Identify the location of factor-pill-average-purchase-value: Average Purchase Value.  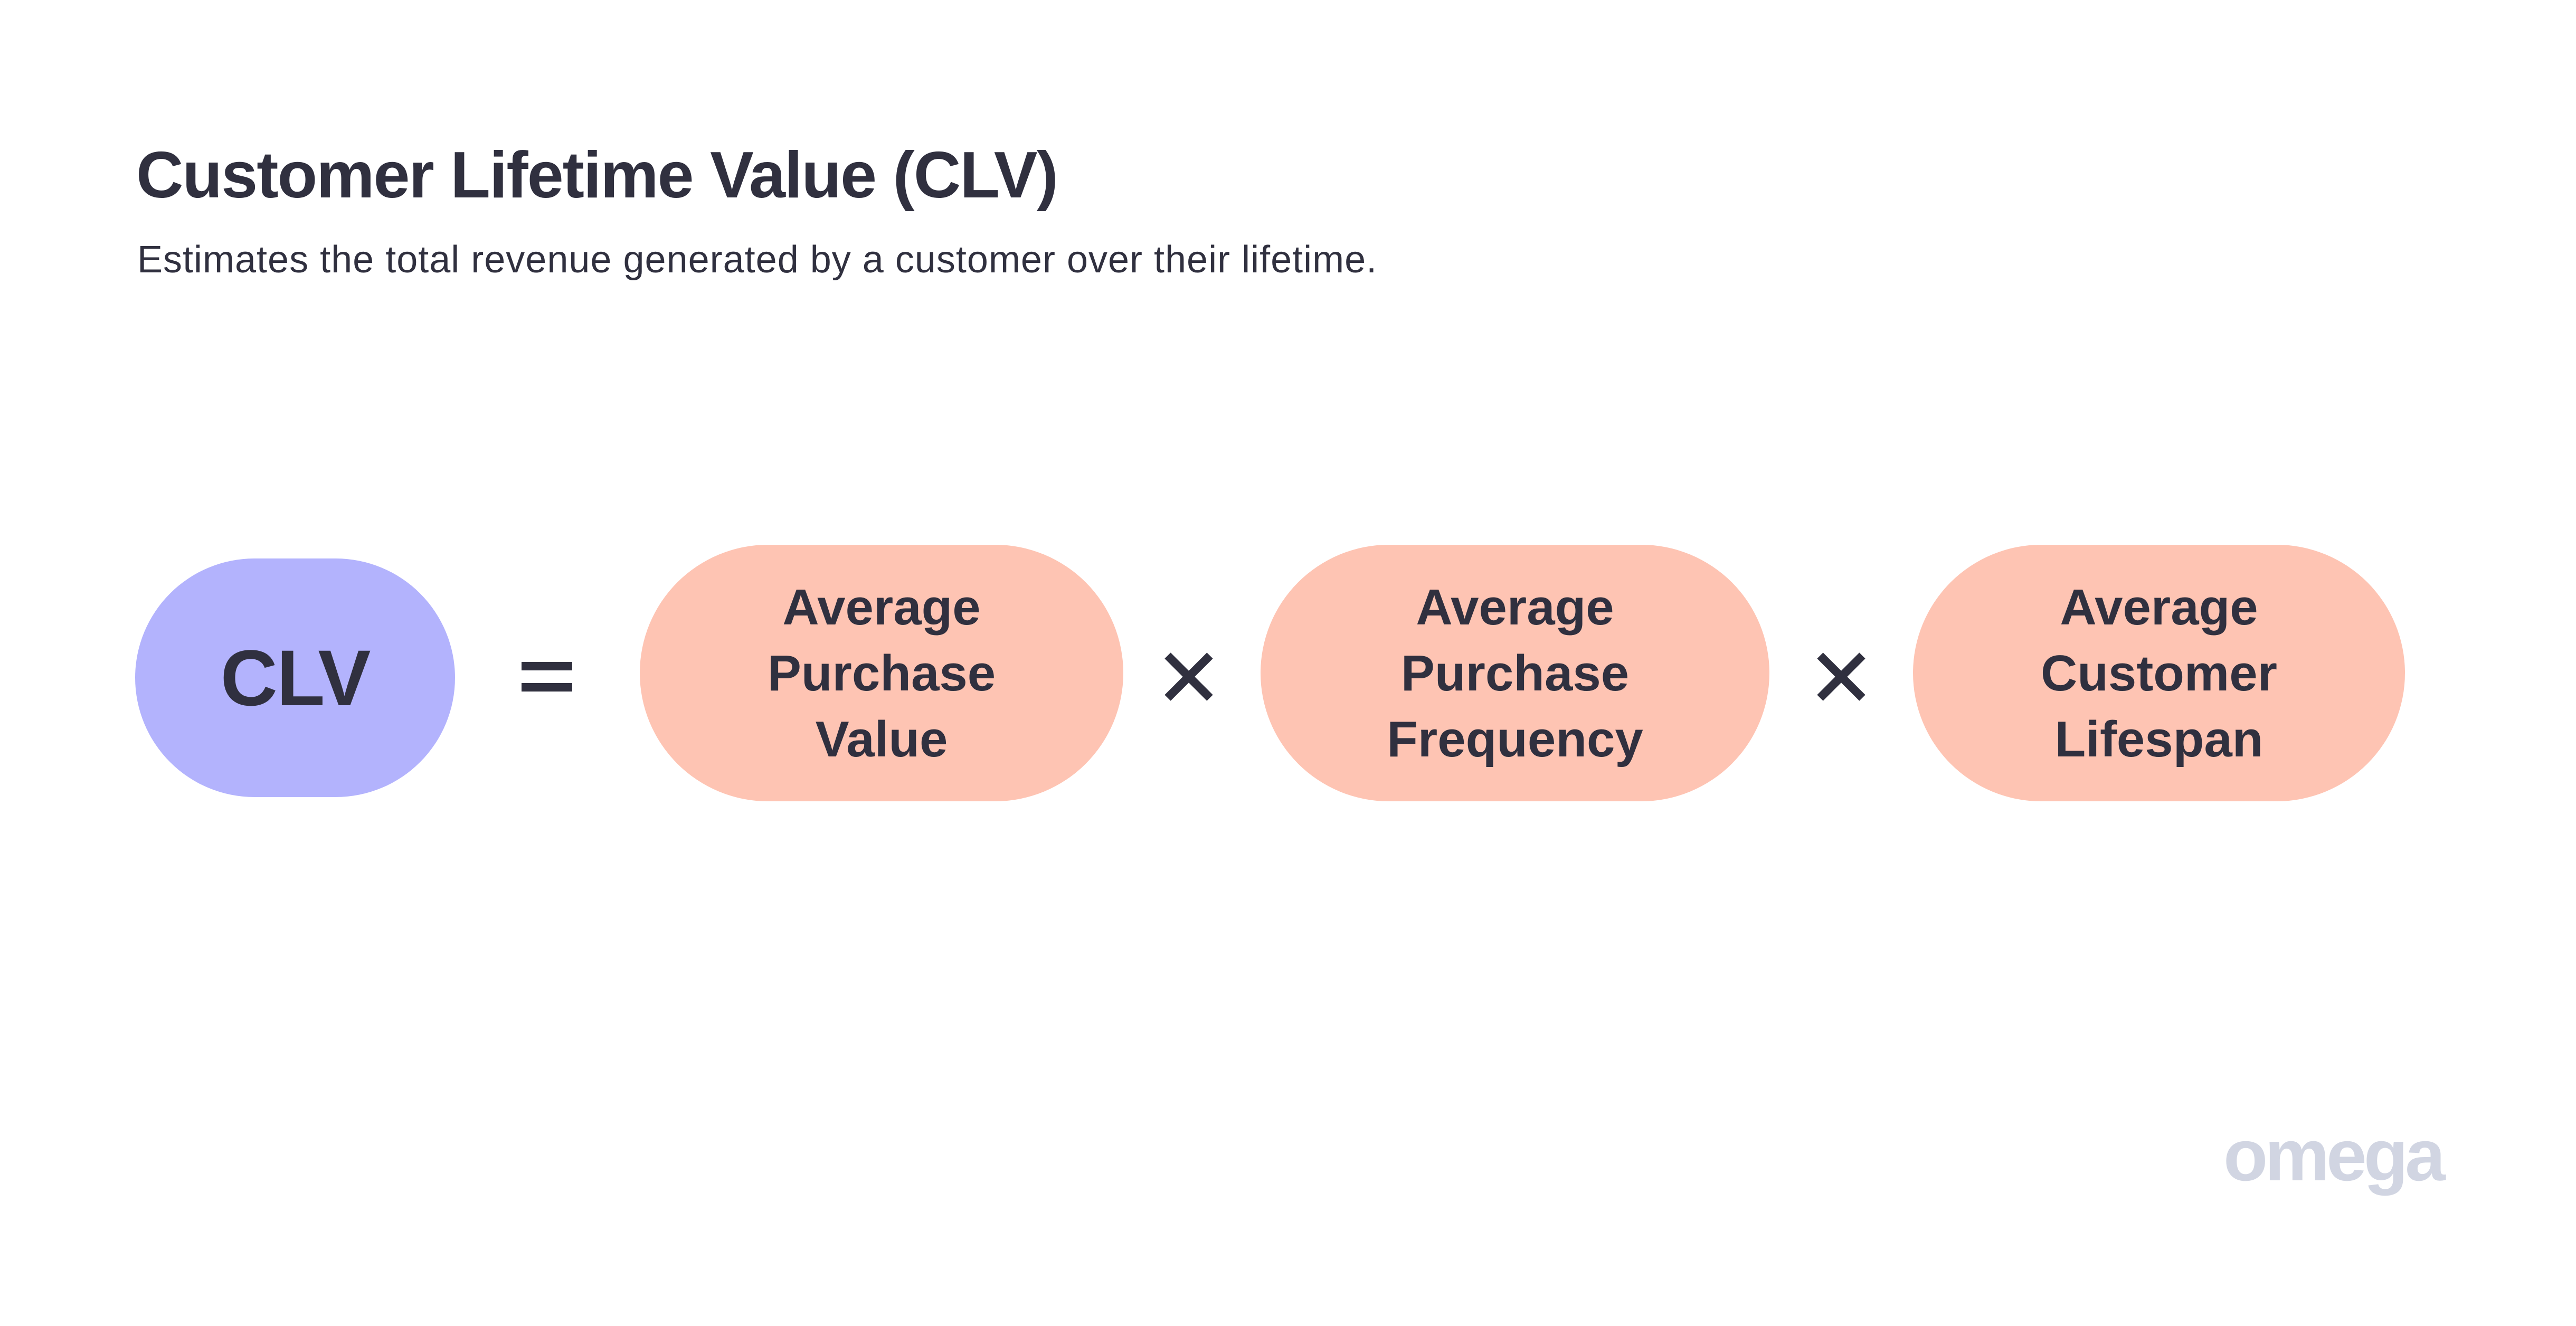
(881, 673).